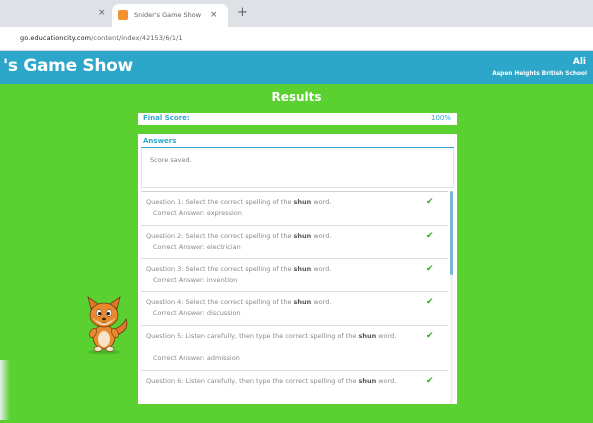 The width and height of the screenshot is (593, 423). I want to click on user-name: Ali, so click(579, 62).